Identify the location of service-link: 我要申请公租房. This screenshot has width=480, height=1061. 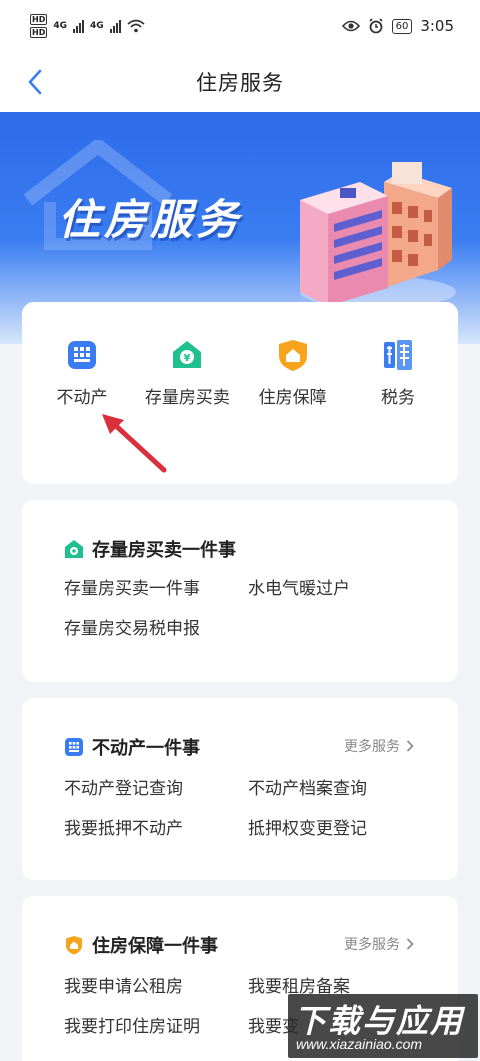
(123, 984).